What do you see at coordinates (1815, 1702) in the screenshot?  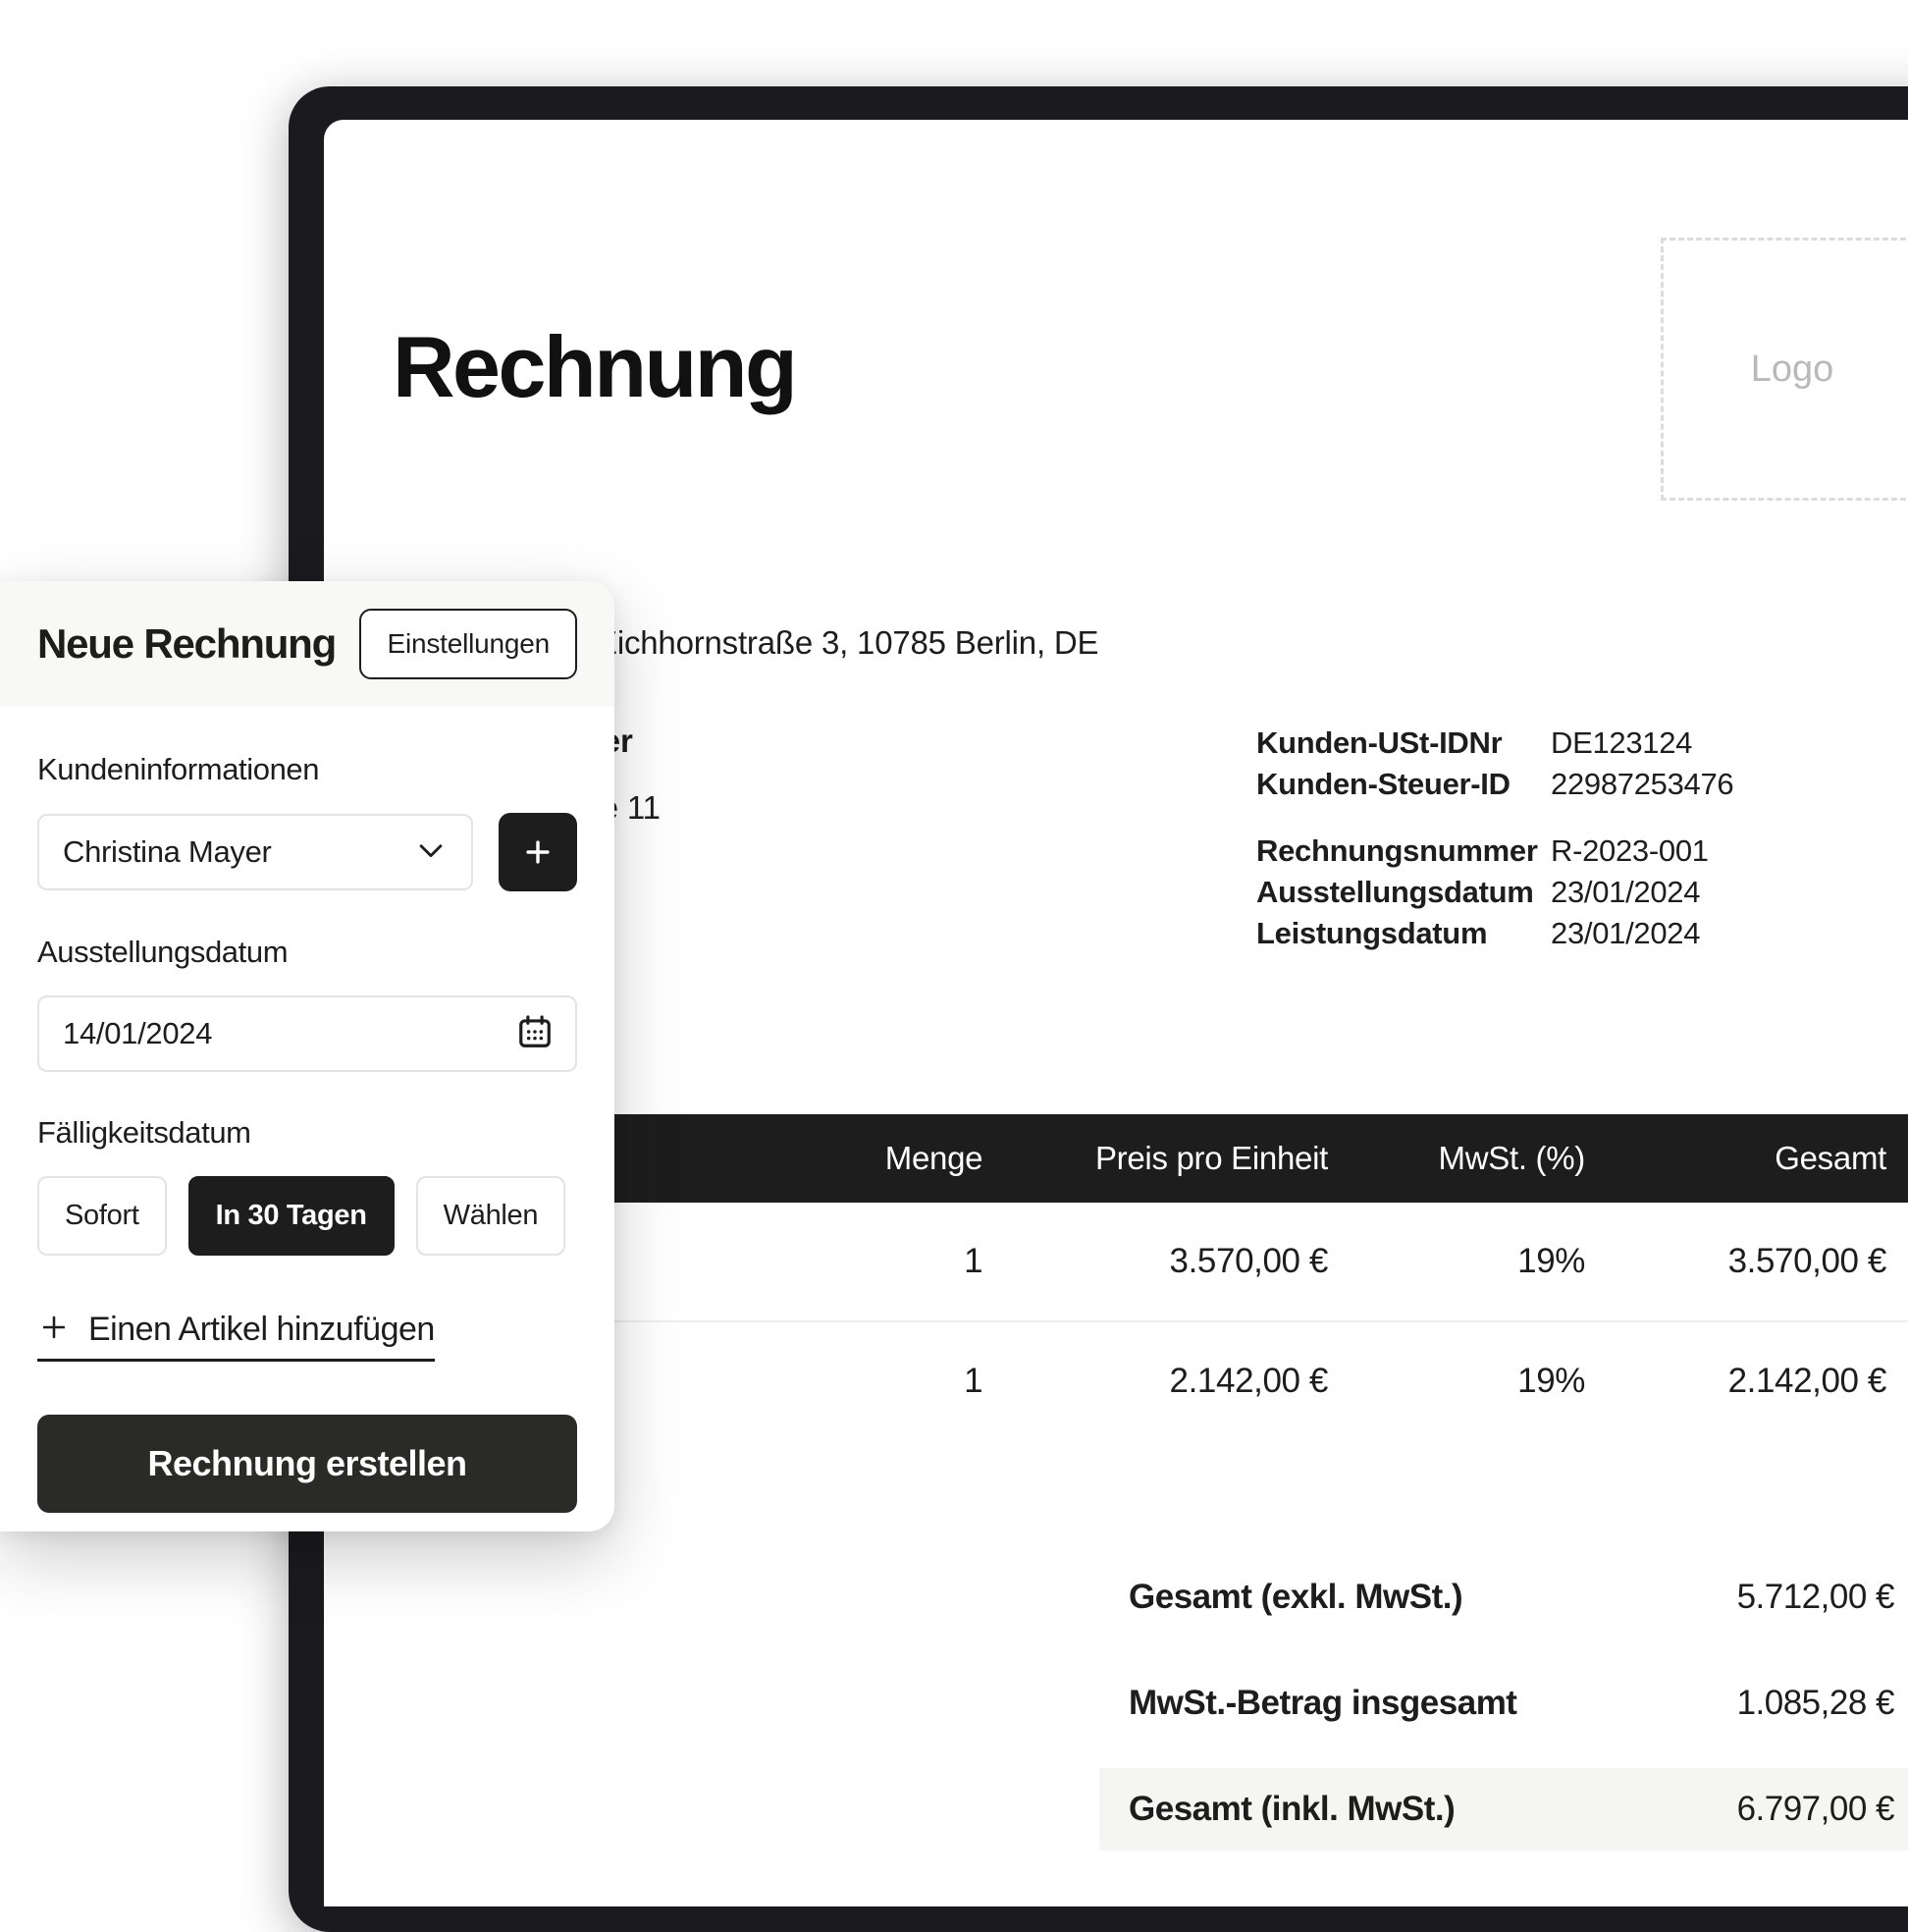 I see `total-value: 1.085,28 €` at bounding box center [1815, 1702].